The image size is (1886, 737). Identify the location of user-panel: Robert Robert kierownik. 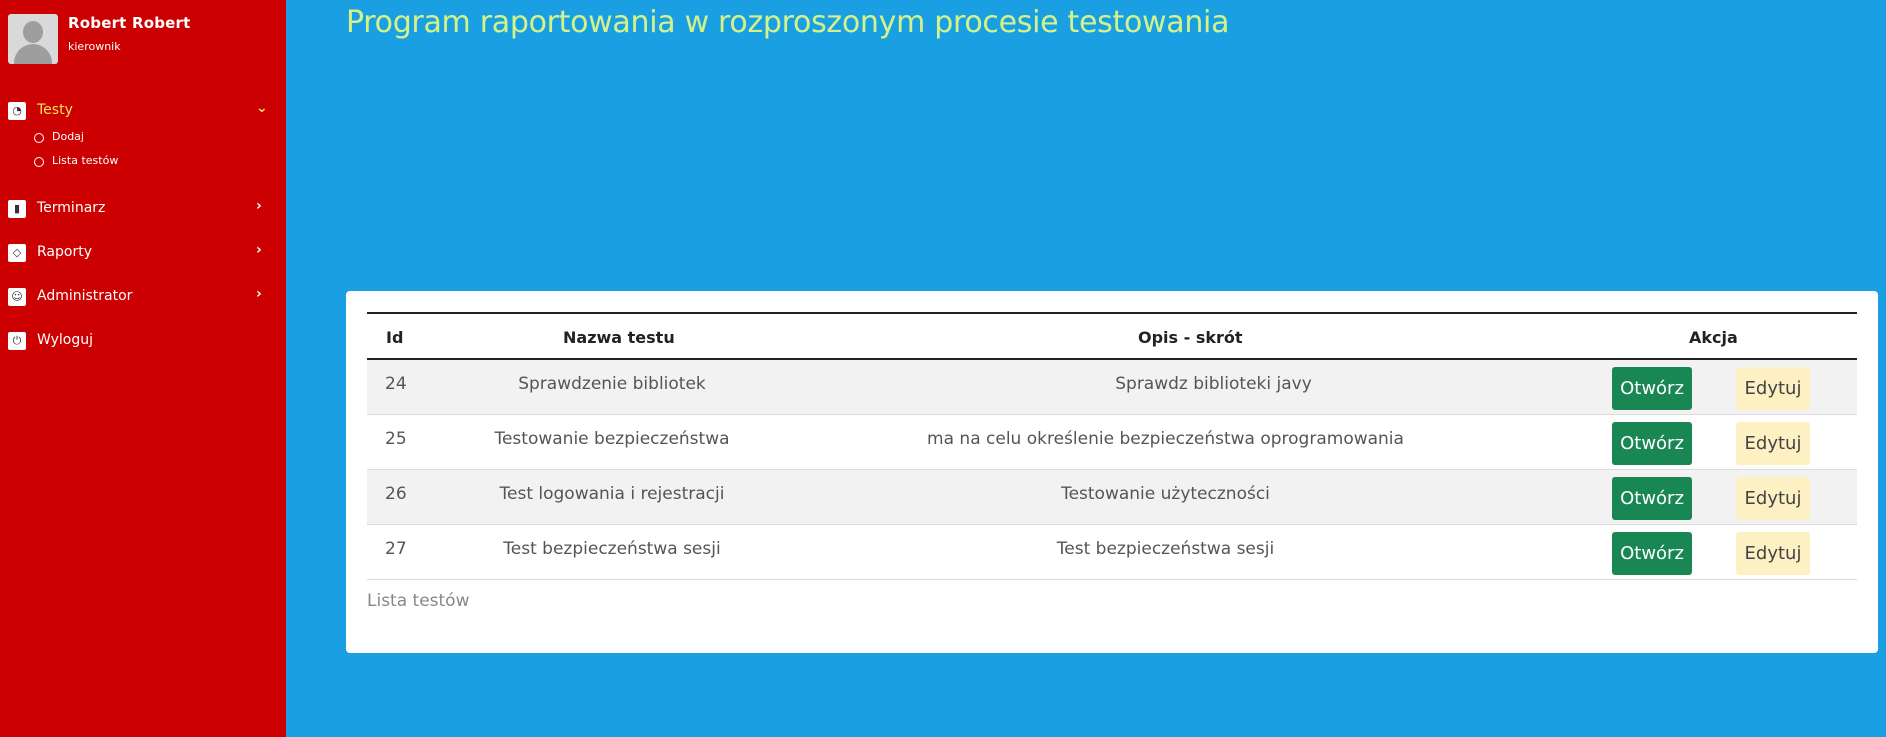
(143, 40).